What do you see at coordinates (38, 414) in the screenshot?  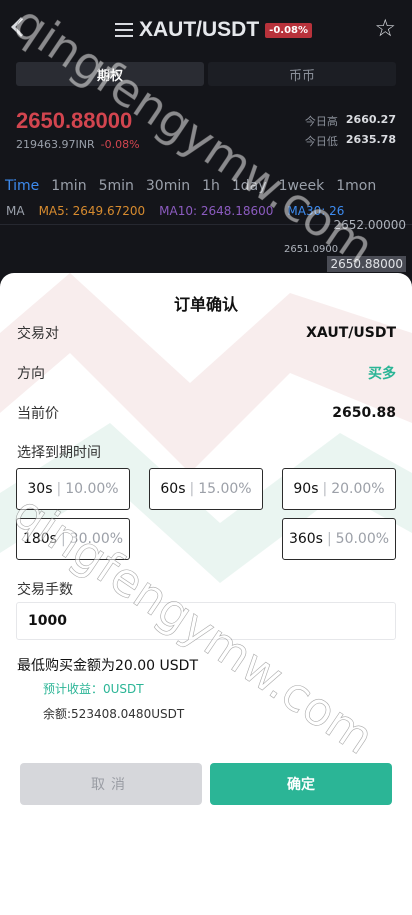 I see `current-price-label: 当前价` at bounding box center [38, 414].